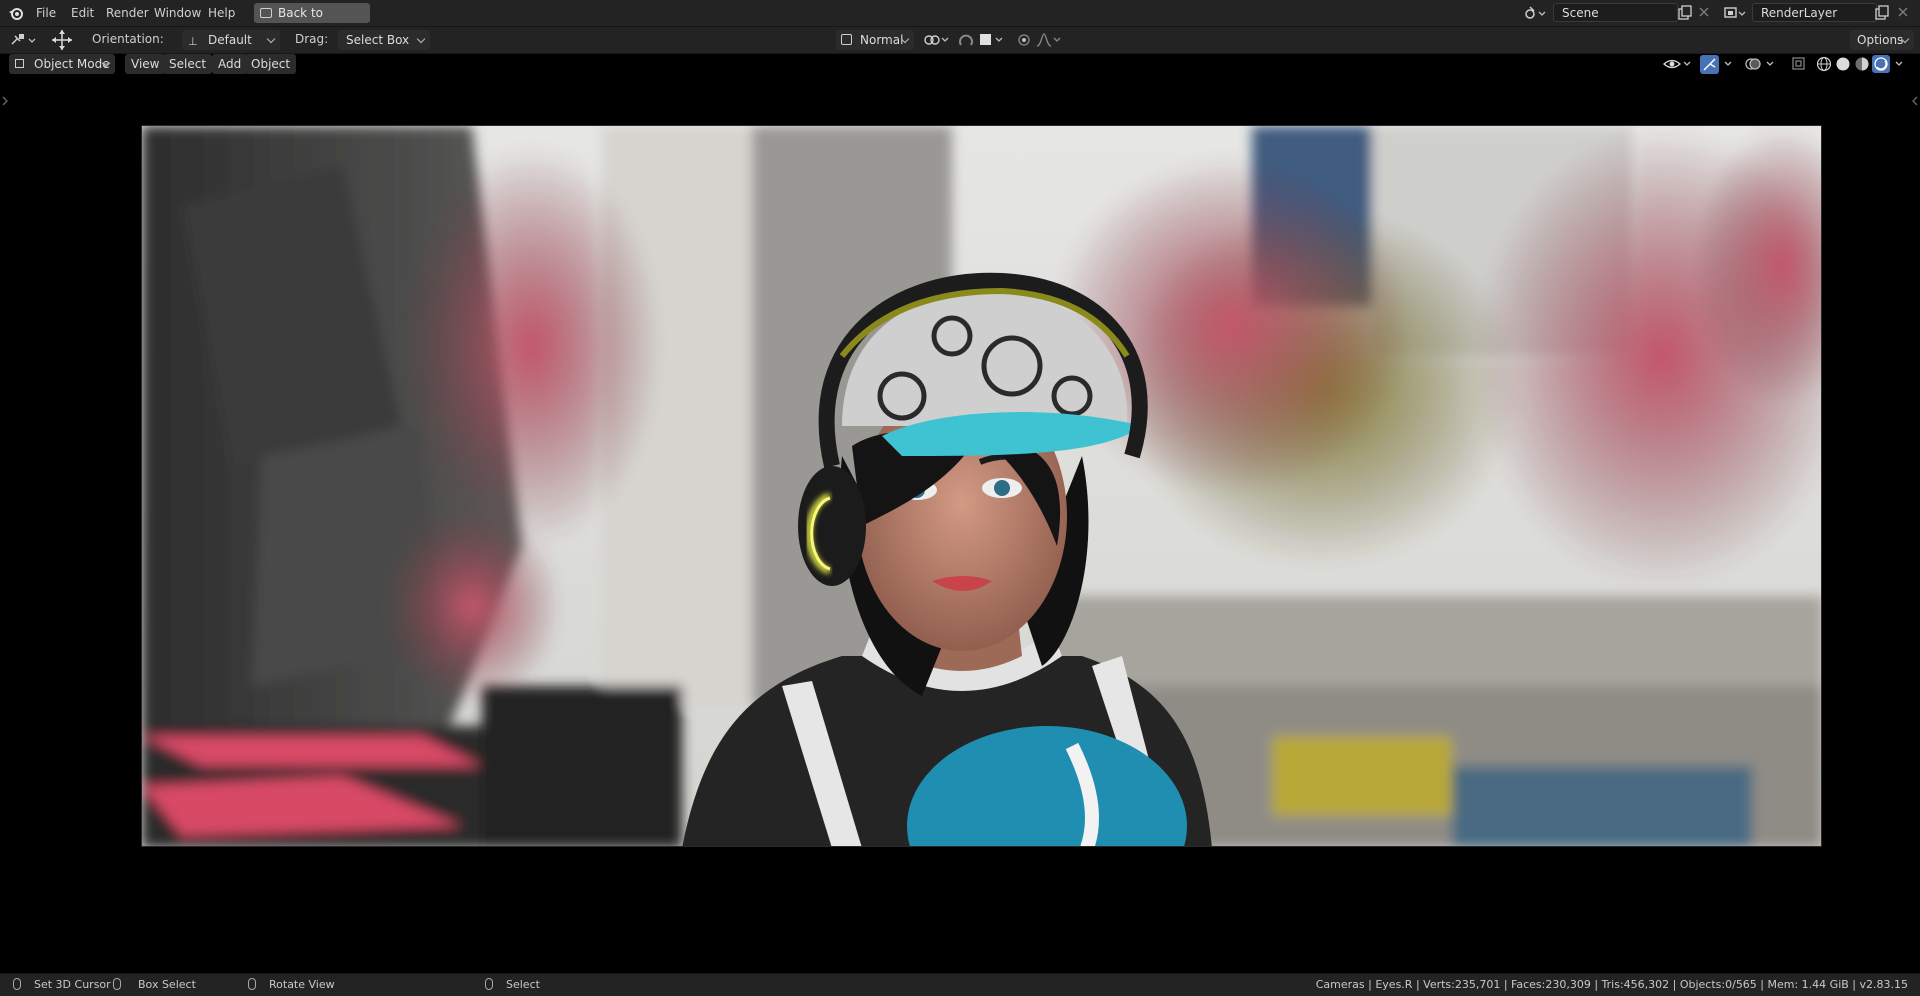 The height and width of the screenshot is (996, 1920). I want to click on drag-label: Drag:, so click(312, 39).